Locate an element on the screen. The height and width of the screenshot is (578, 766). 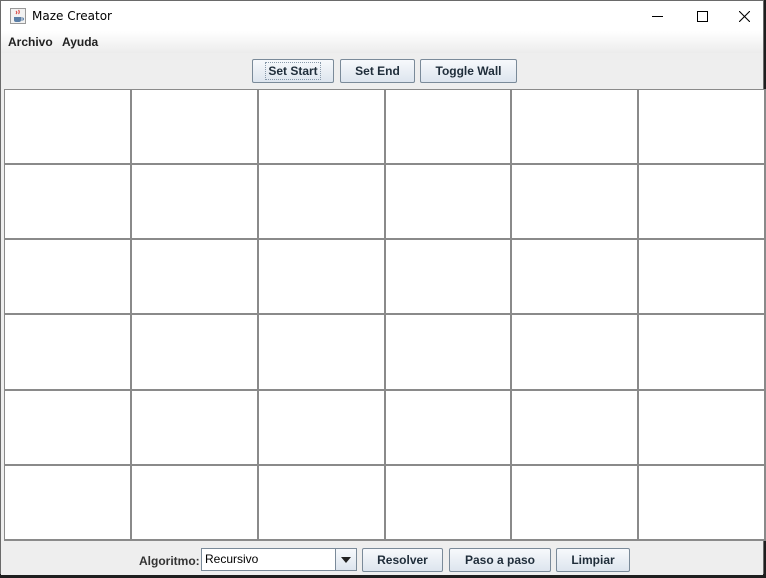
set-start-label: Set Start is located at coordinates (293, 71).